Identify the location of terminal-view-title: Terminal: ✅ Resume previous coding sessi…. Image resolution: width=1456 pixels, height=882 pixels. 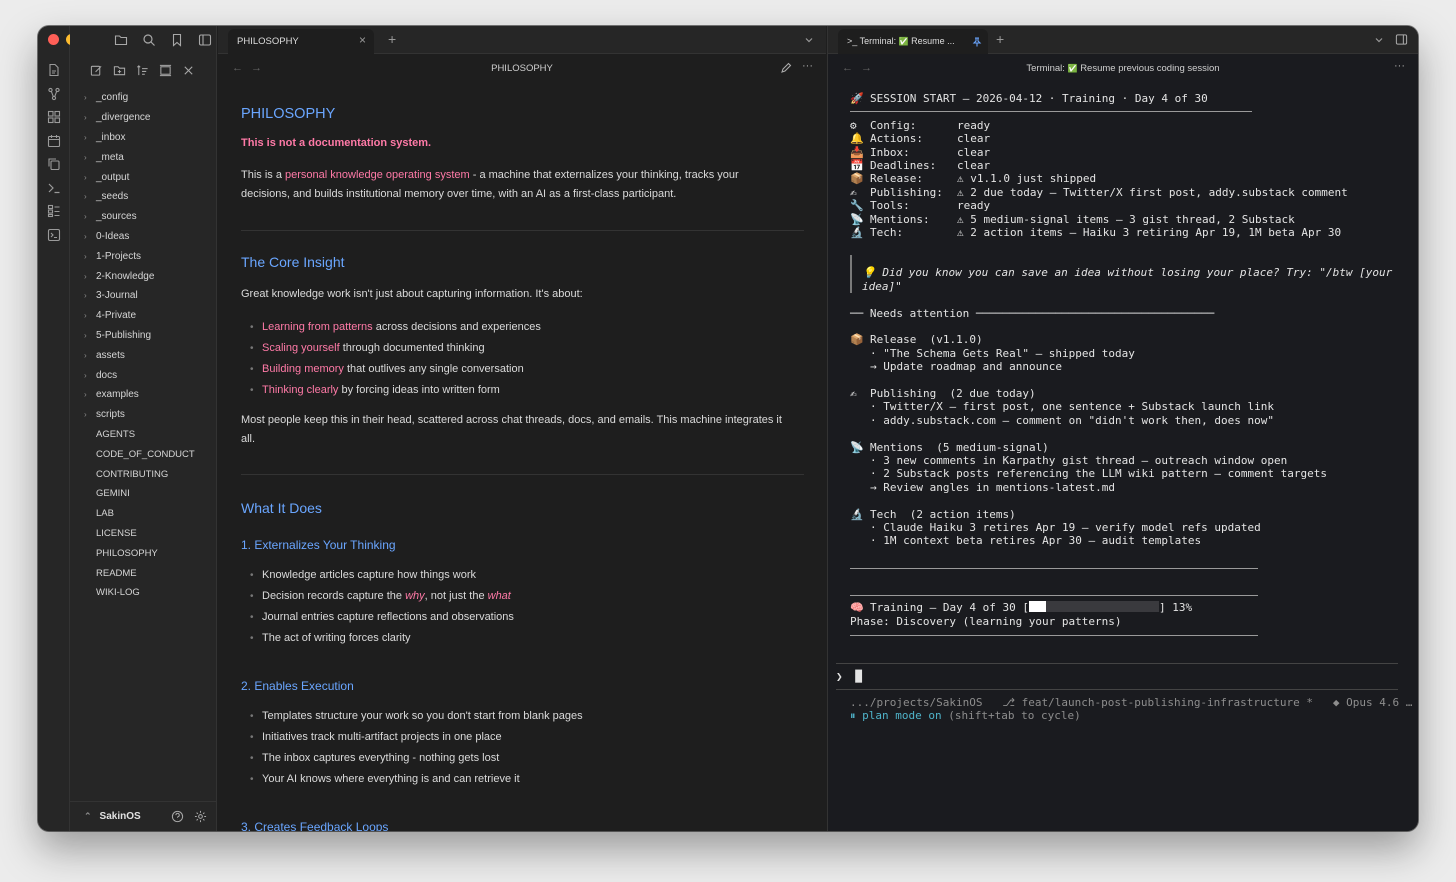
(1123, 68).